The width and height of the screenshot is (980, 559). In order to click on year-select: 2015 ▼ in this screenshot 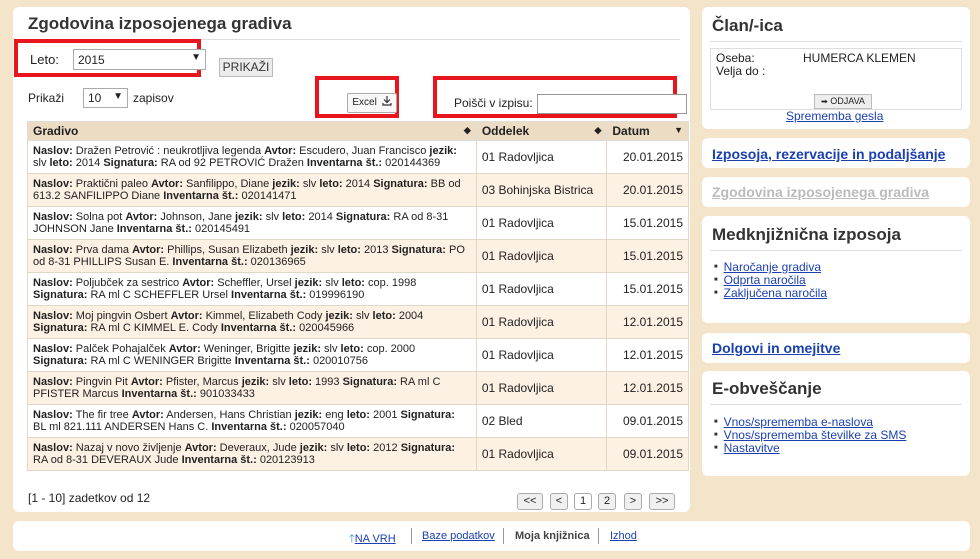, I will do `click(139, 59)`.